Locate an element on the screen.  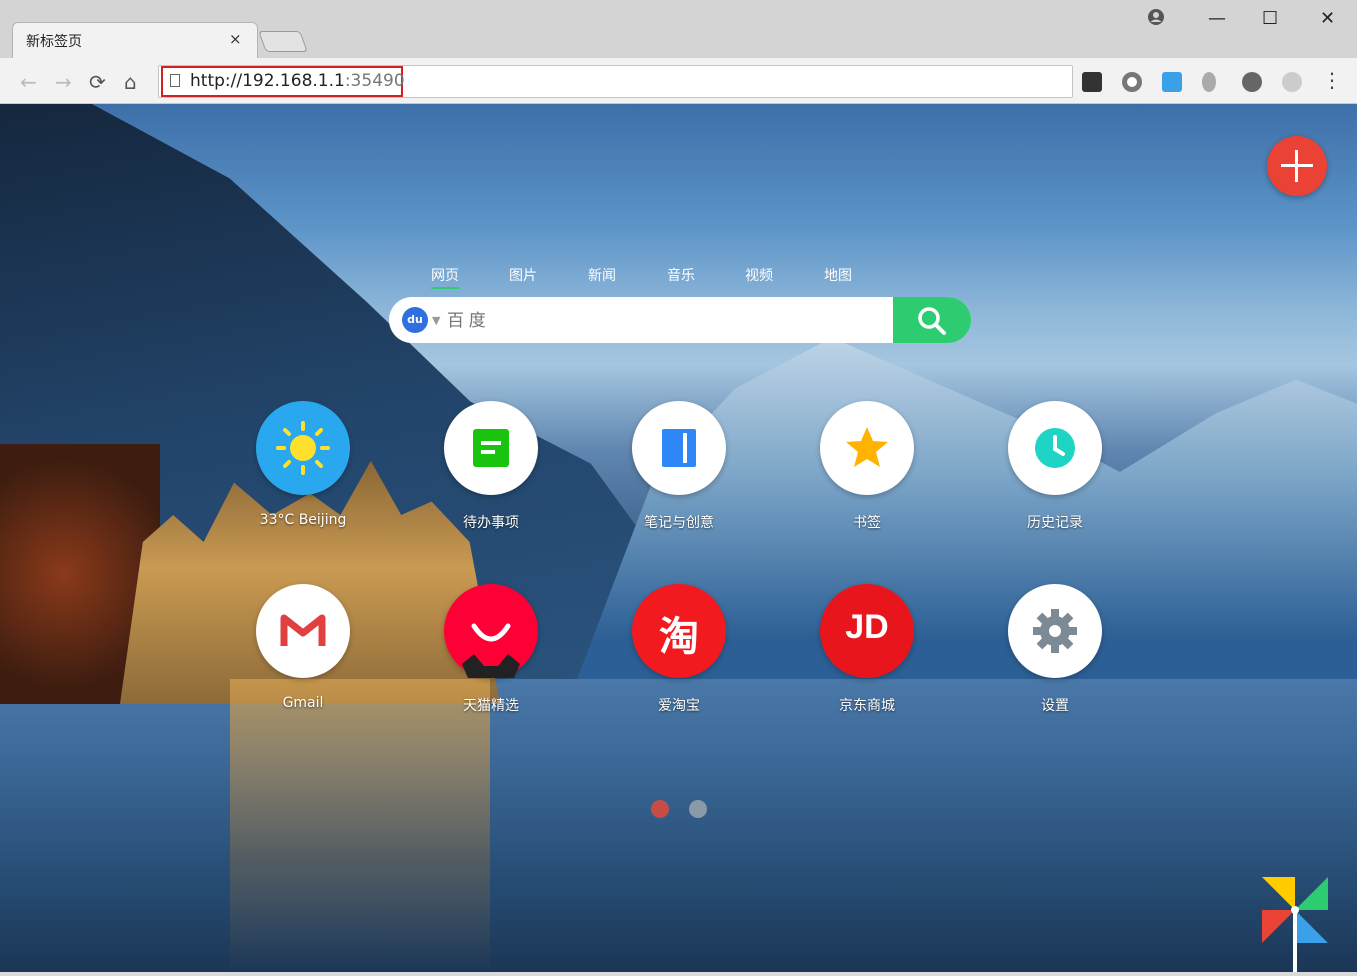
app-label-tmall: 天猫精选 is located at coordinates (491, 706).